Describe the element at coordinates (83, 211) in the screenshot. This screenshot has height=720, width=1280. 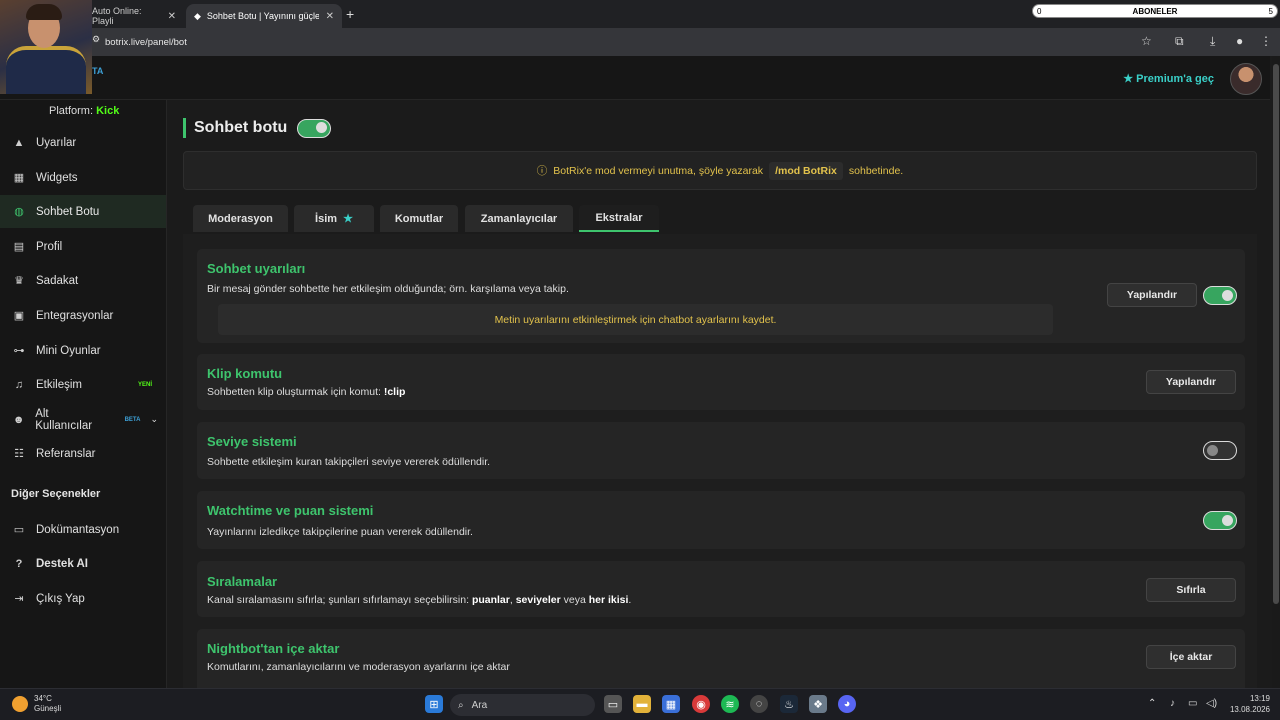
I see `sidebar-item-chatbot: ◍ Sohbet Botu` at that location.